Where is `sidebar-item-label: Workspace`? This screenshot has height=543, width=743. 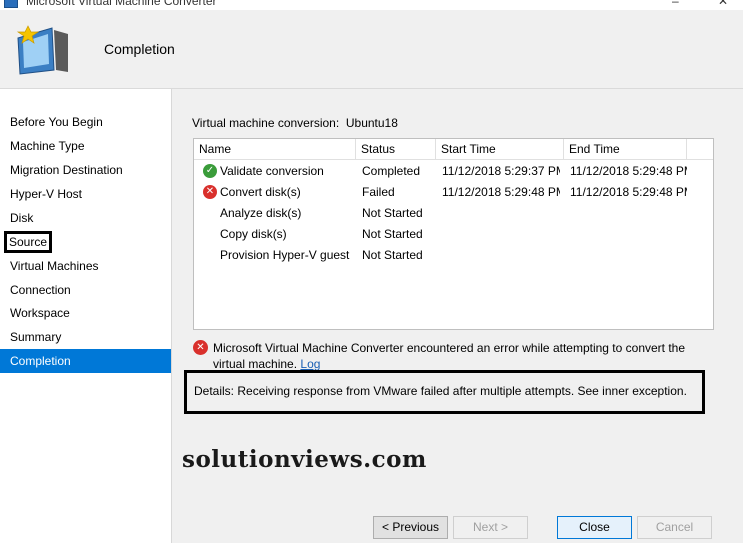
sidebar-item-label: Workspace is located at coordinates (40, 313).